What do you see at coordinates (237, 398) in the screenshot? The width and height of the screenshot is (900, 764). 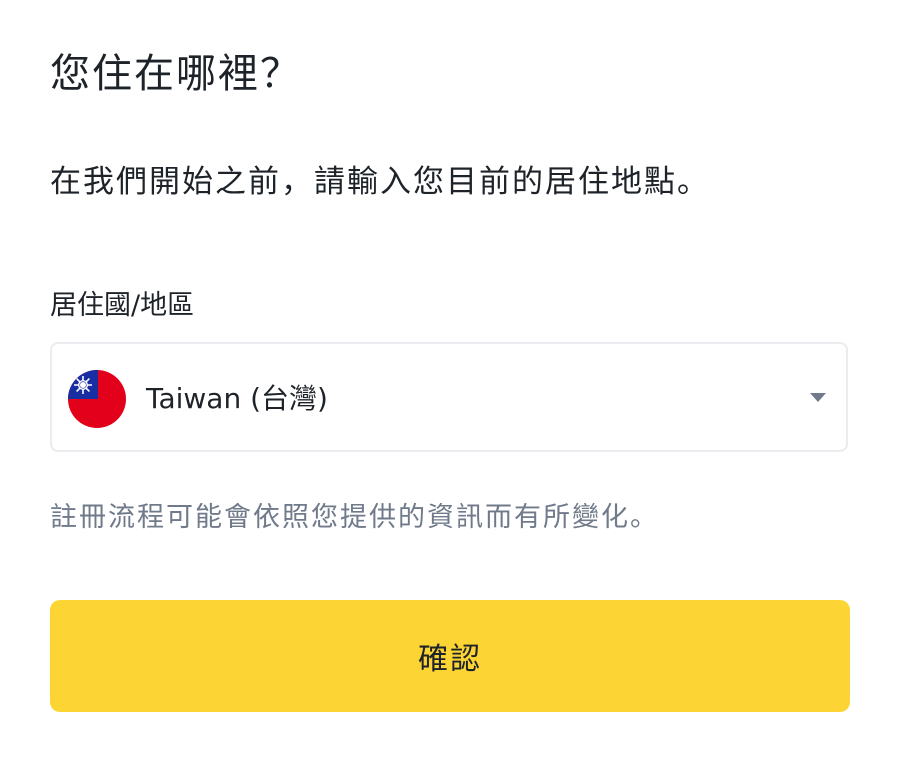 I see `residence-selected-value: Taiwan (台灣)` at bounding box center [237, 398].